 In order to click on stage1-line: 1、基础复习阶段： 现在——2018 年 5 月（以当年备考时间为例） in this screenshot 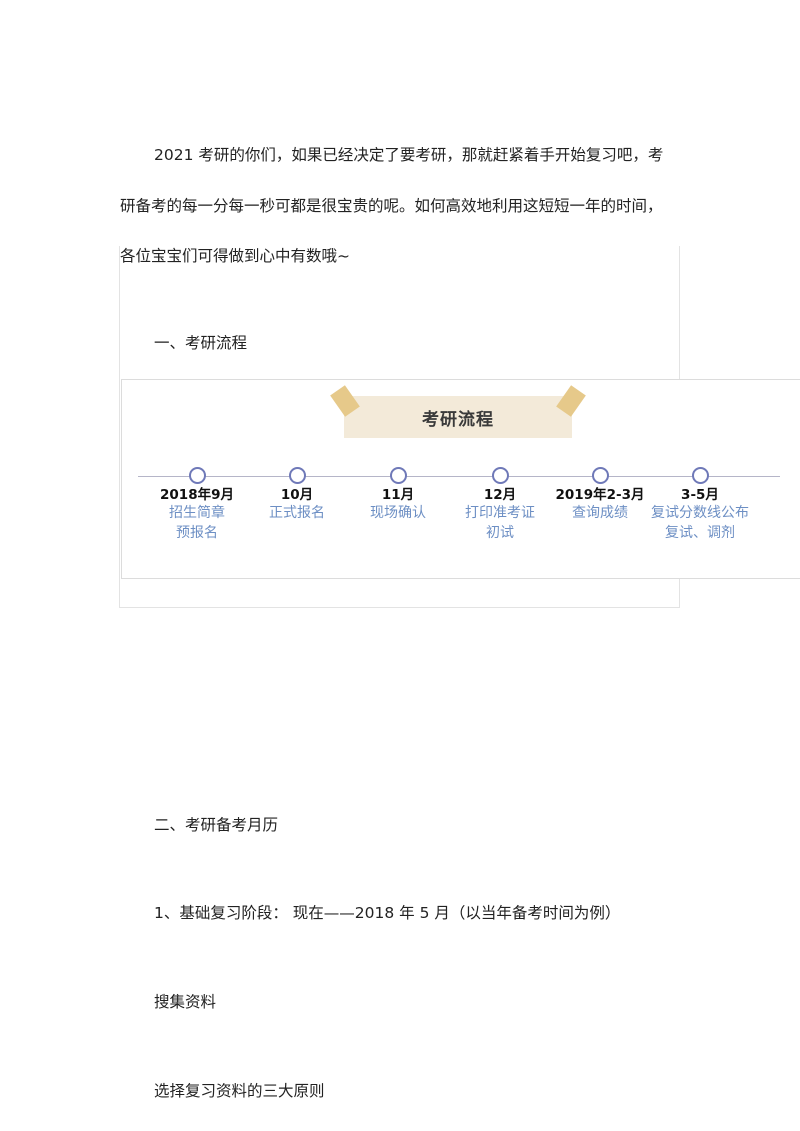, I will do `click(387, 913)`.